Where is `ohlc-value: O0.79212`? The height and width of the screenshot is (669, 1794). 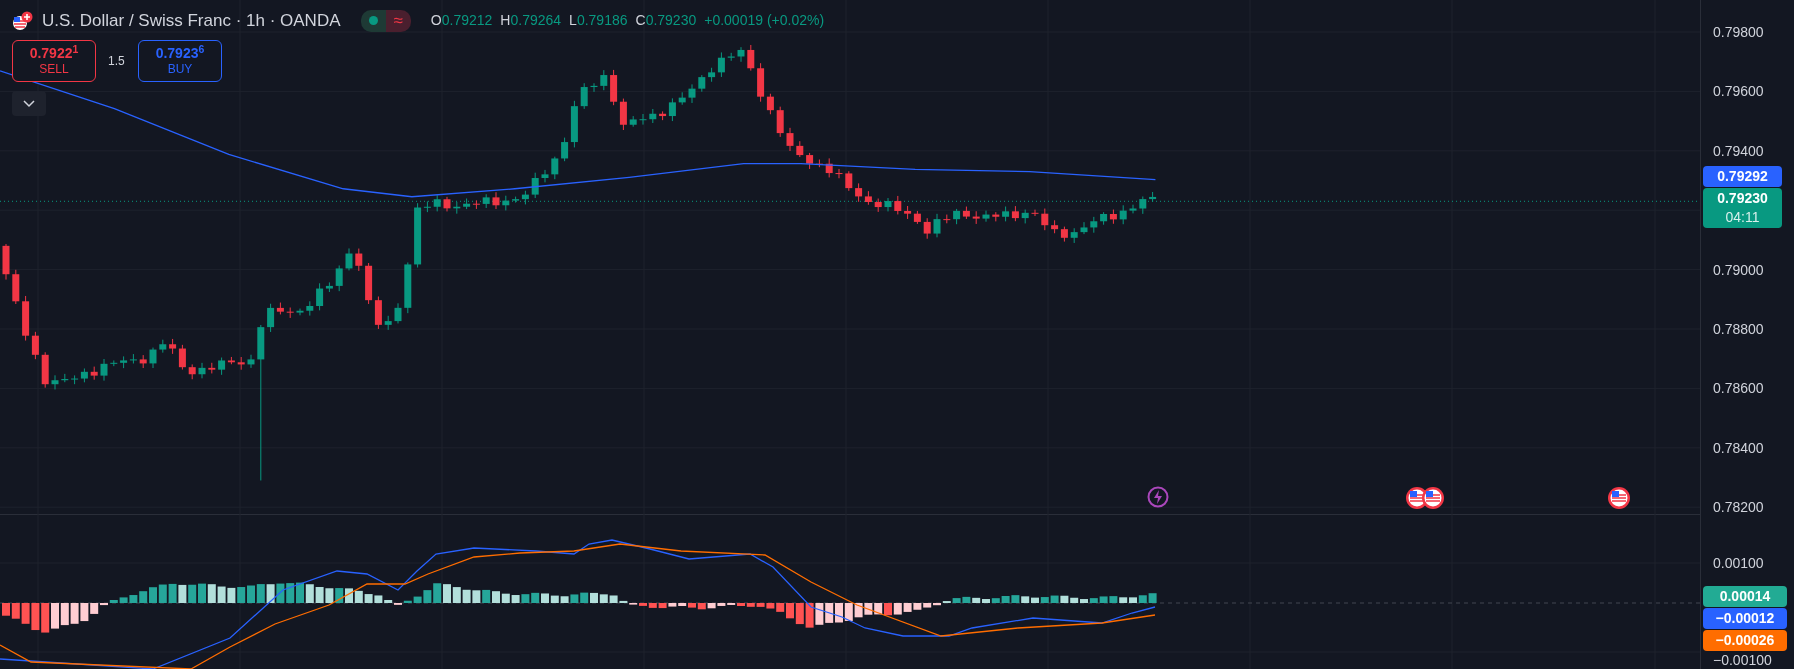 ohlc-value: O0.79212 is located at coordinates (461, 21).